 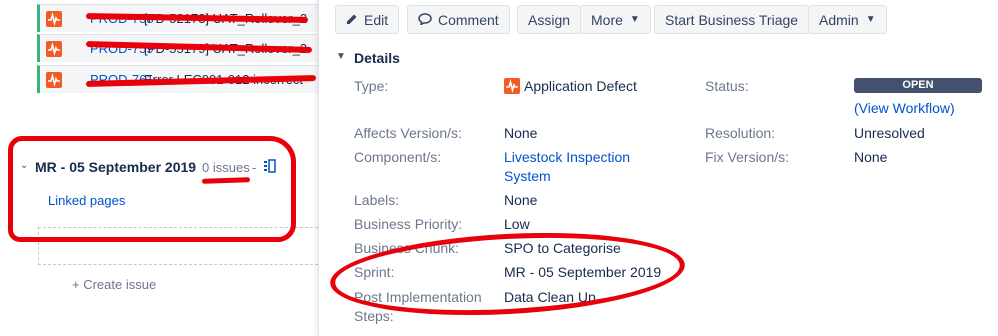 I want to click on component-link: Livestock Inspection, so click(x=567, y=157).